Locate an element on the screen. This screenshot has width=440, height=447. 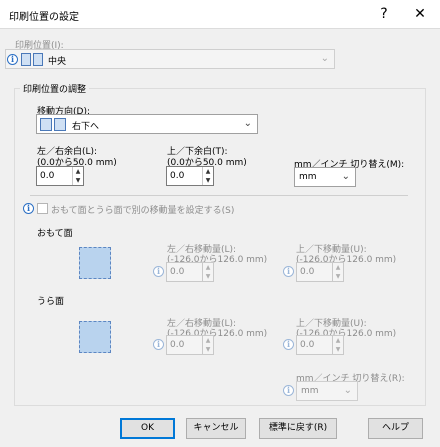
ok-button: OK is located at coordinates (147, 428).